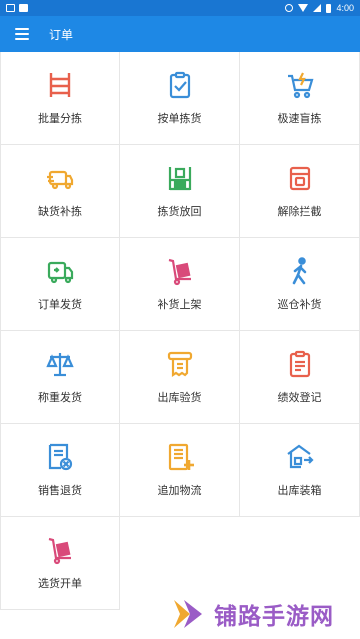 This screenshot has height=639, width=360. I want to click on tile-patrol-restock: 巡仓补货, so click(300, 284).